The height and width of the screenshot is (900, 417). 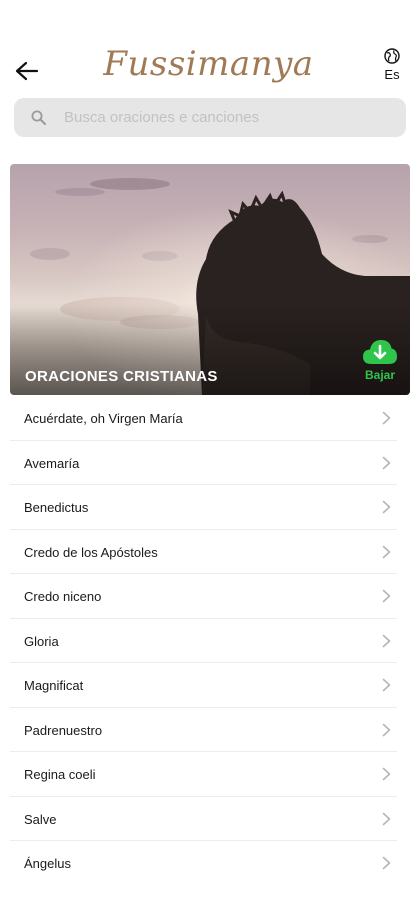 I want to click on list-item-label: Gloria, so click(x=41, y=641).